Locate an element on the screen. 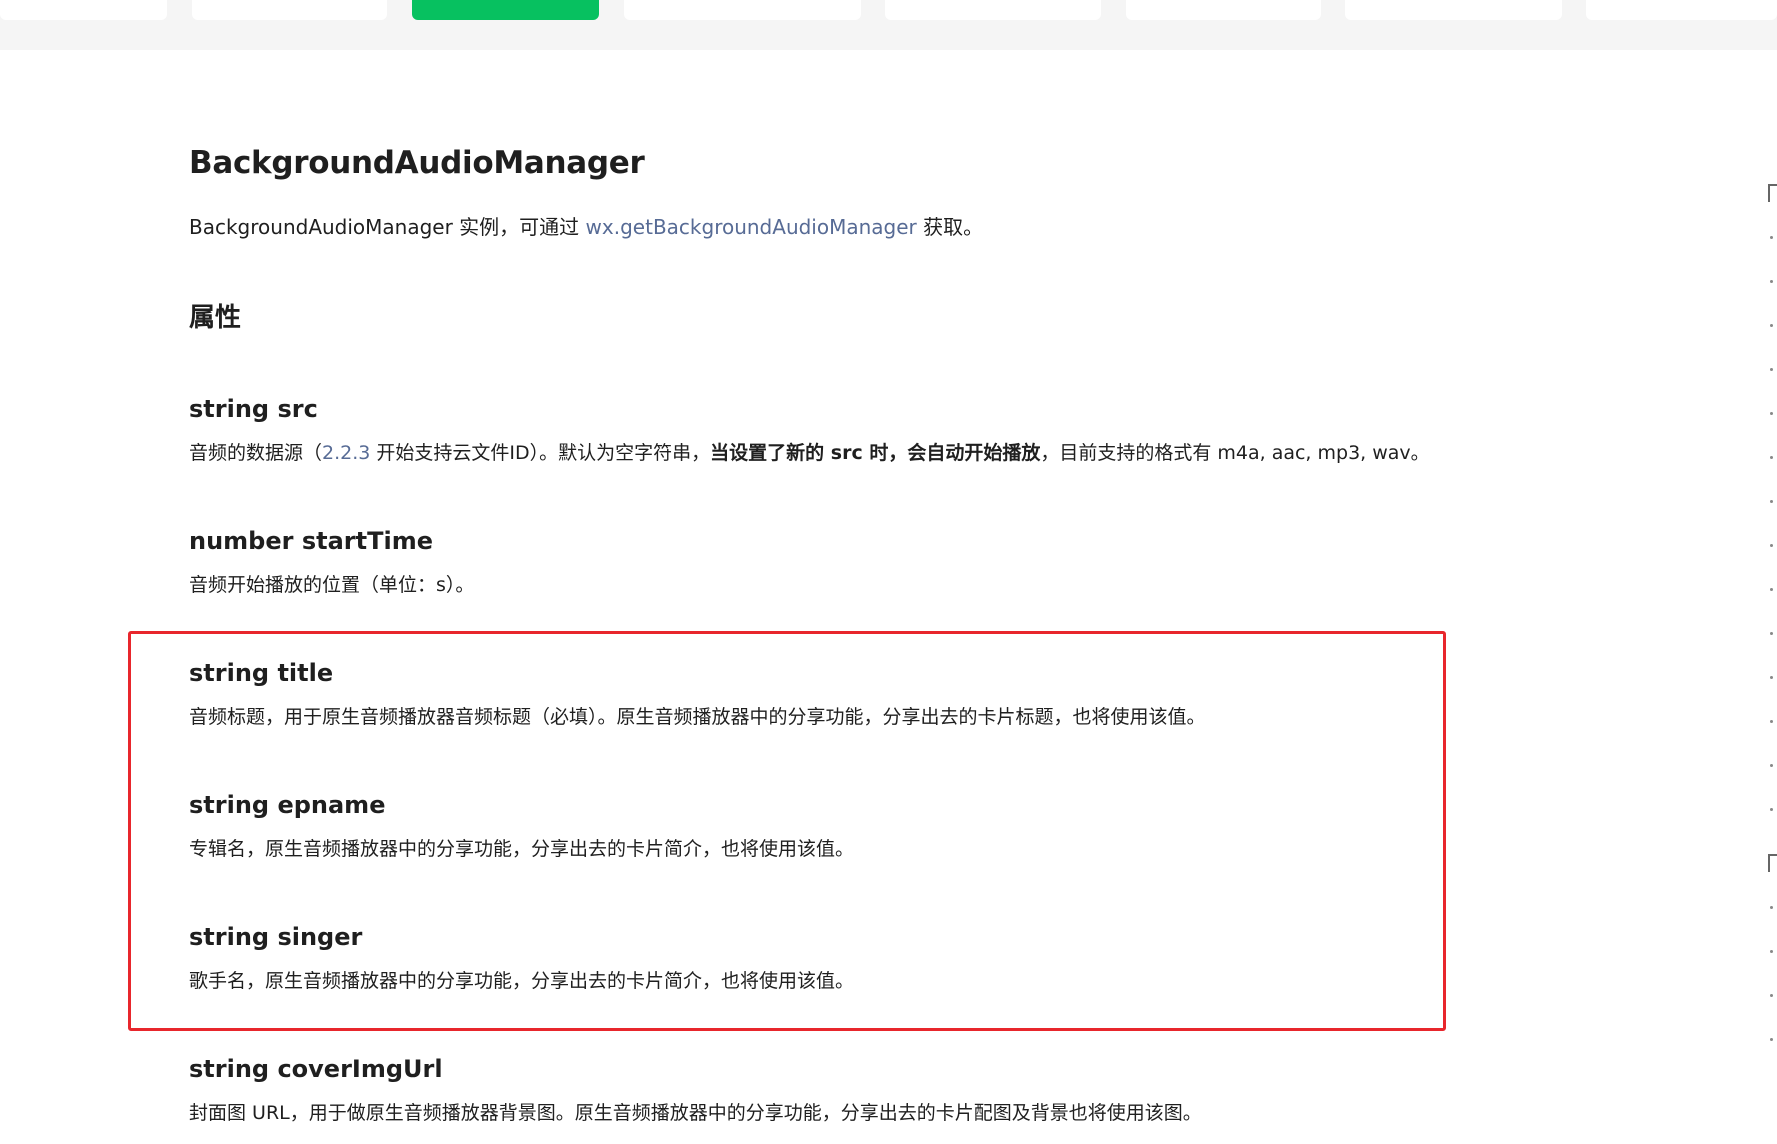 This screenshot has height=1144, width=1777. intro-text: BackgroundAudioManager 实例，可通过 is located at coordinates (387, 227).